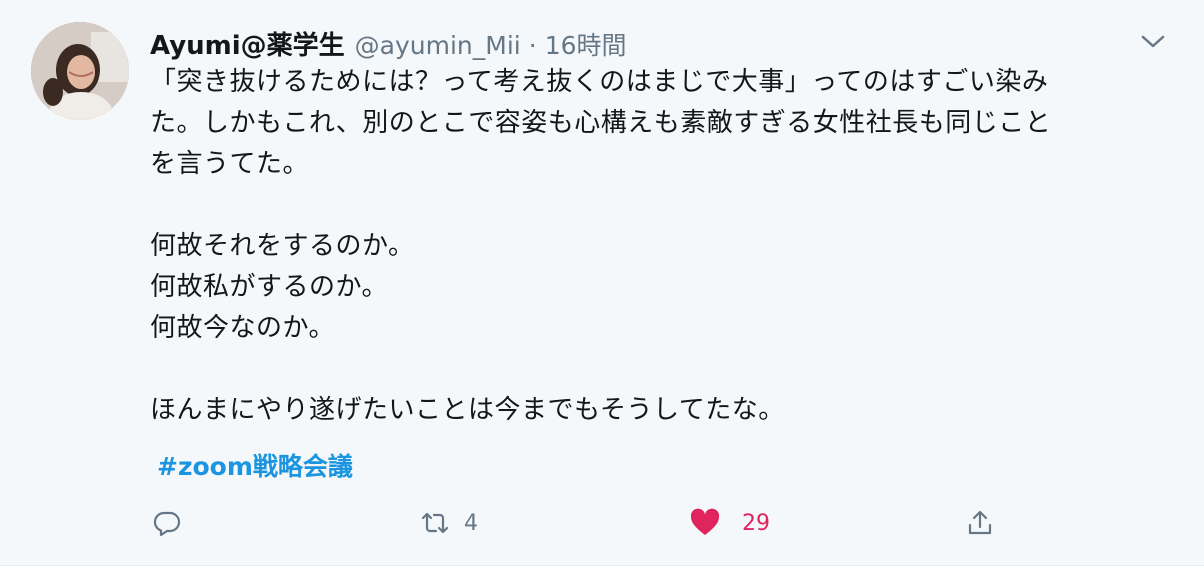 This screenshot has width=1204, height=566. Describe the element at coordinates (435, 523) in the screenshot. I see `retweet-icon` at that location.